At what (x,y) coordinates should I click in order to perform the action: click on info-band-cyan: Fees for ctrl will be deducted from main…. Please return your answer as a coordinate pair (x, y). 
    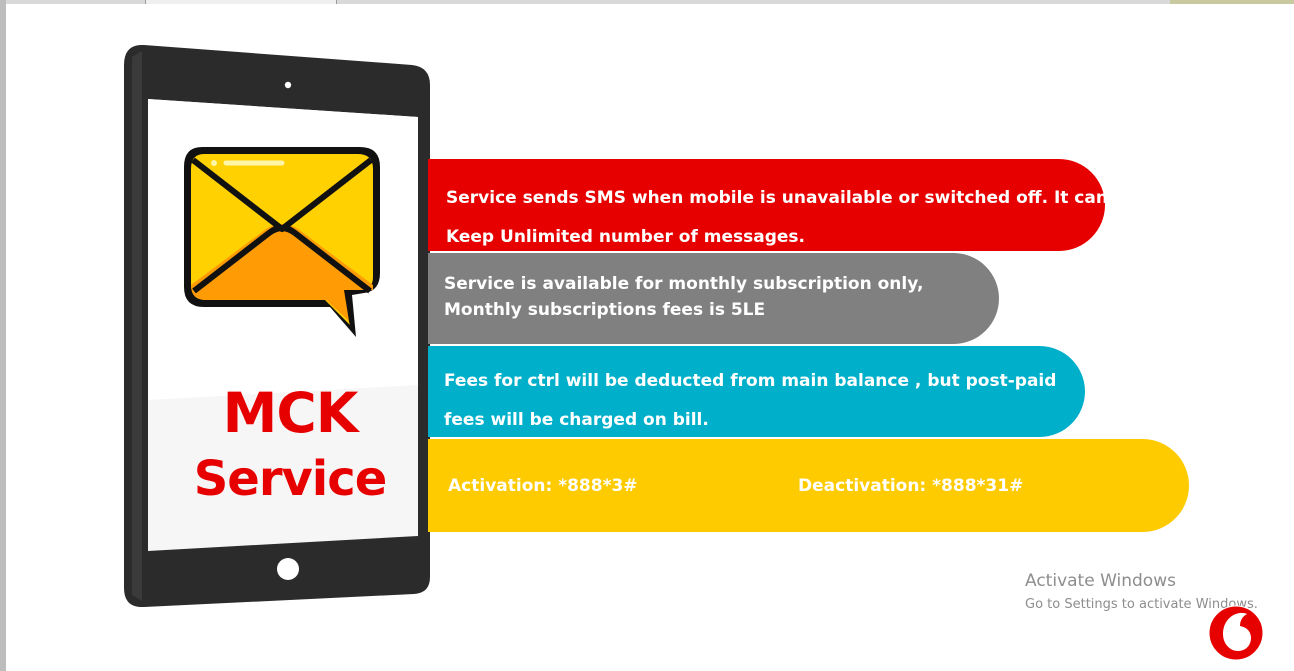
    Looking at the image, I should click on (756, 391).